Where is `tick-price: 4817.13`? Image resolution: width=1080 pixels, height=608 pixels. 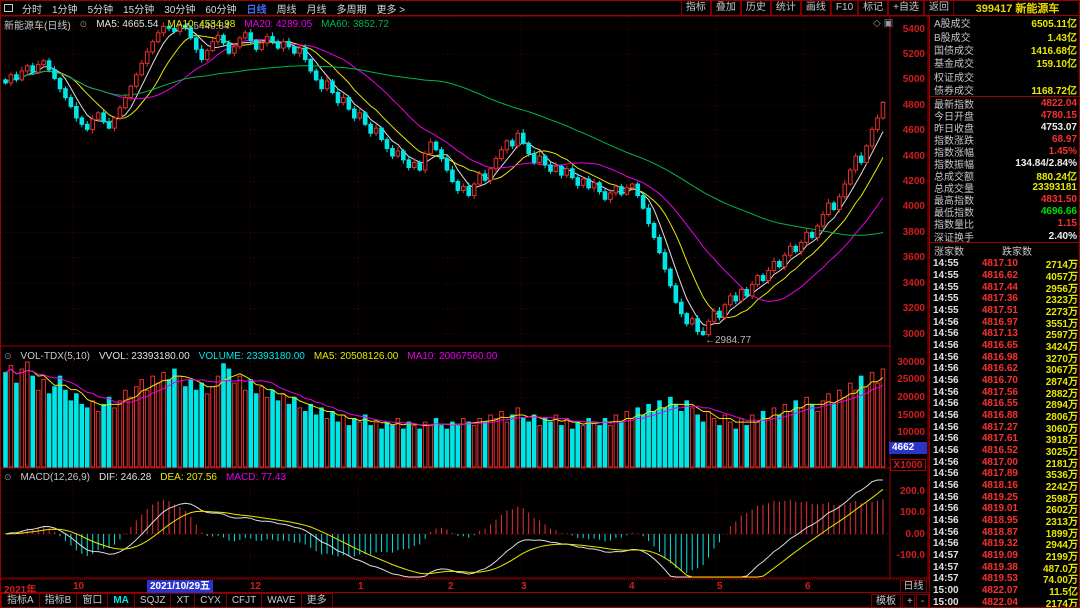
tick-price: 4817.13 is located at coordinates (999, 334).